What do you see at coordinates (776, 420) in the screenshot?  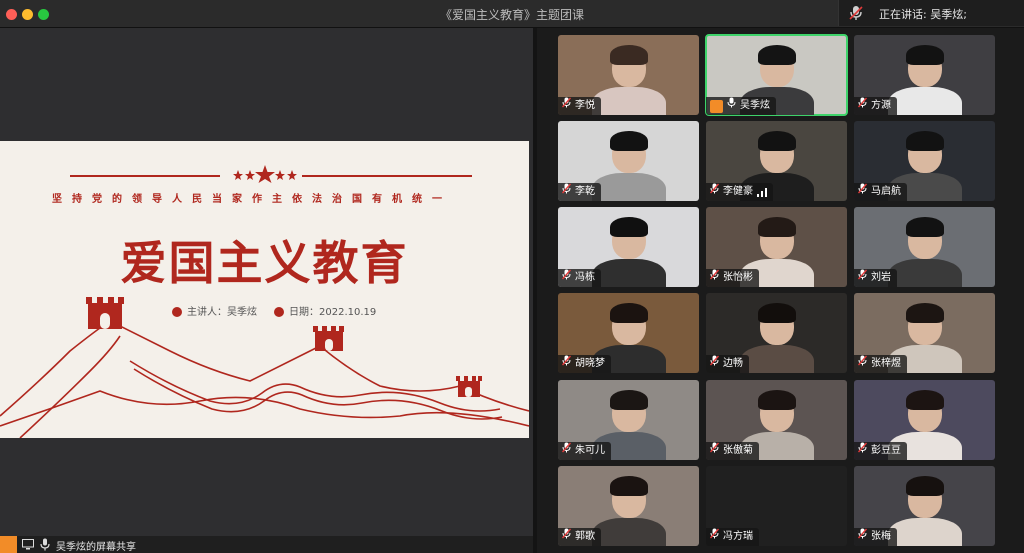 I see `participant-tile: 张傲菊` at bounding box center [776, 420].